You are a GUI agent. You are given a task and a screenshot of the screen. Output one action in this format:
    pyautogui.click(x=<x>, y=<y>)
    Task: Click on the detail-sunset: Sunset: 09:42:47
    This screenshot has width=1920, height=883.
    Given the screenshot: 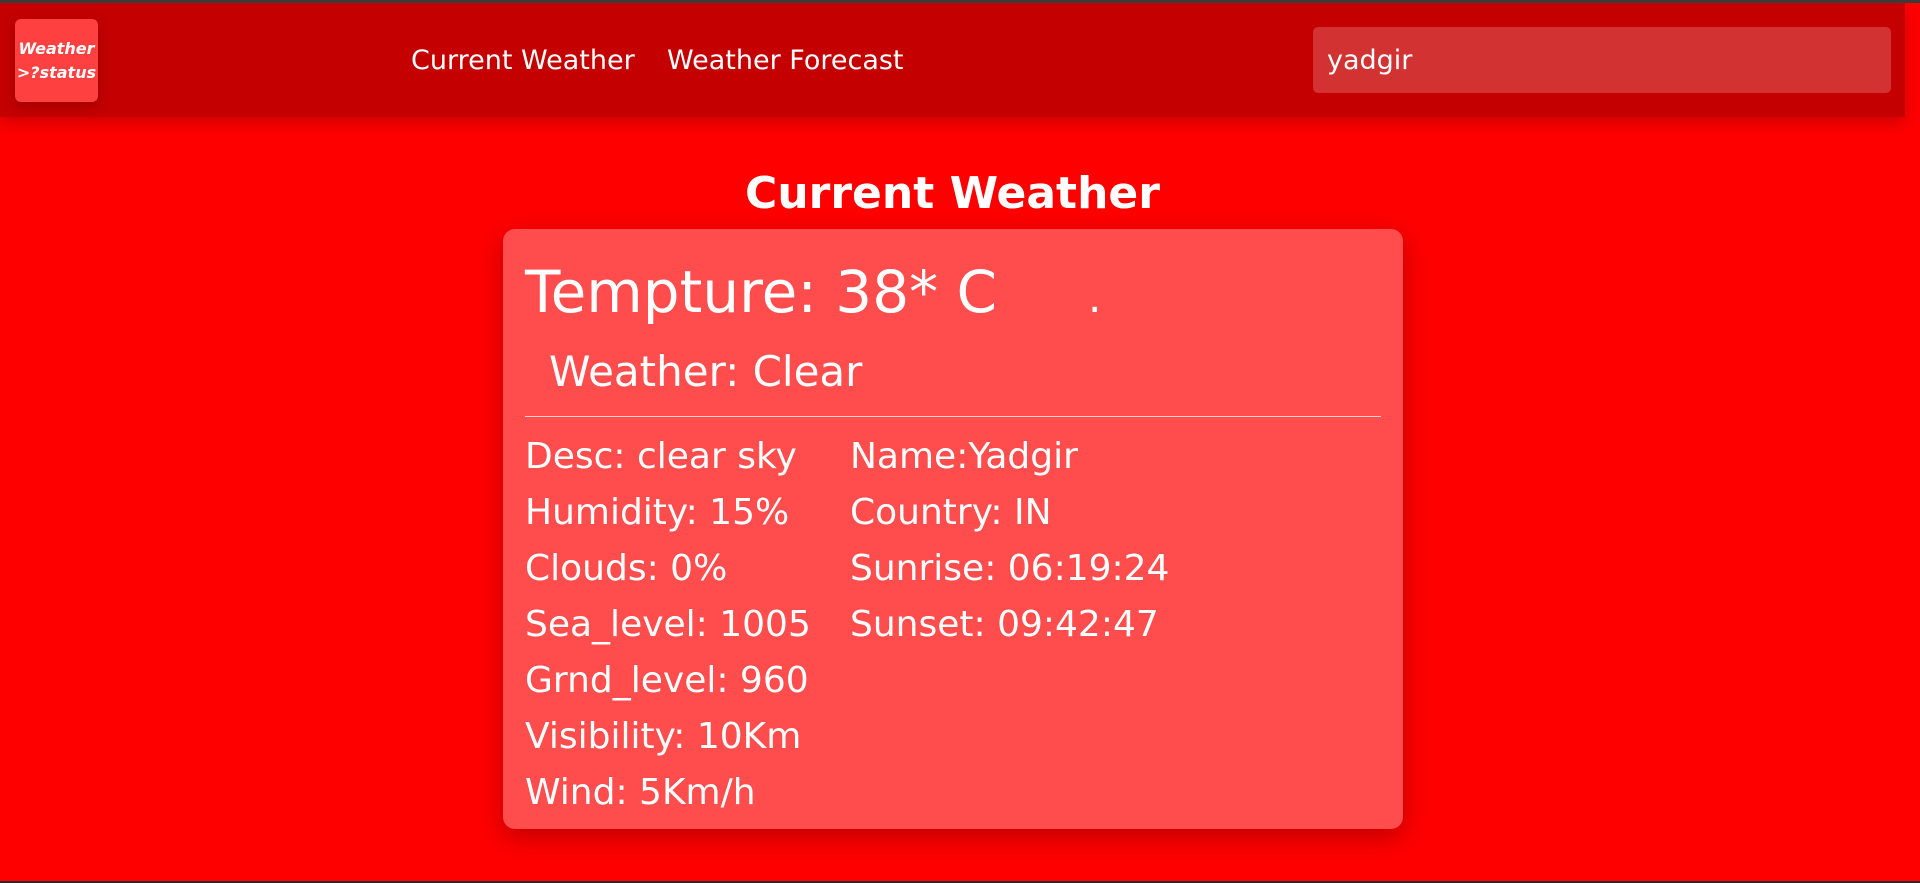 What is the action you would take?
    pyautogui.click(x=1004, y=624)
    